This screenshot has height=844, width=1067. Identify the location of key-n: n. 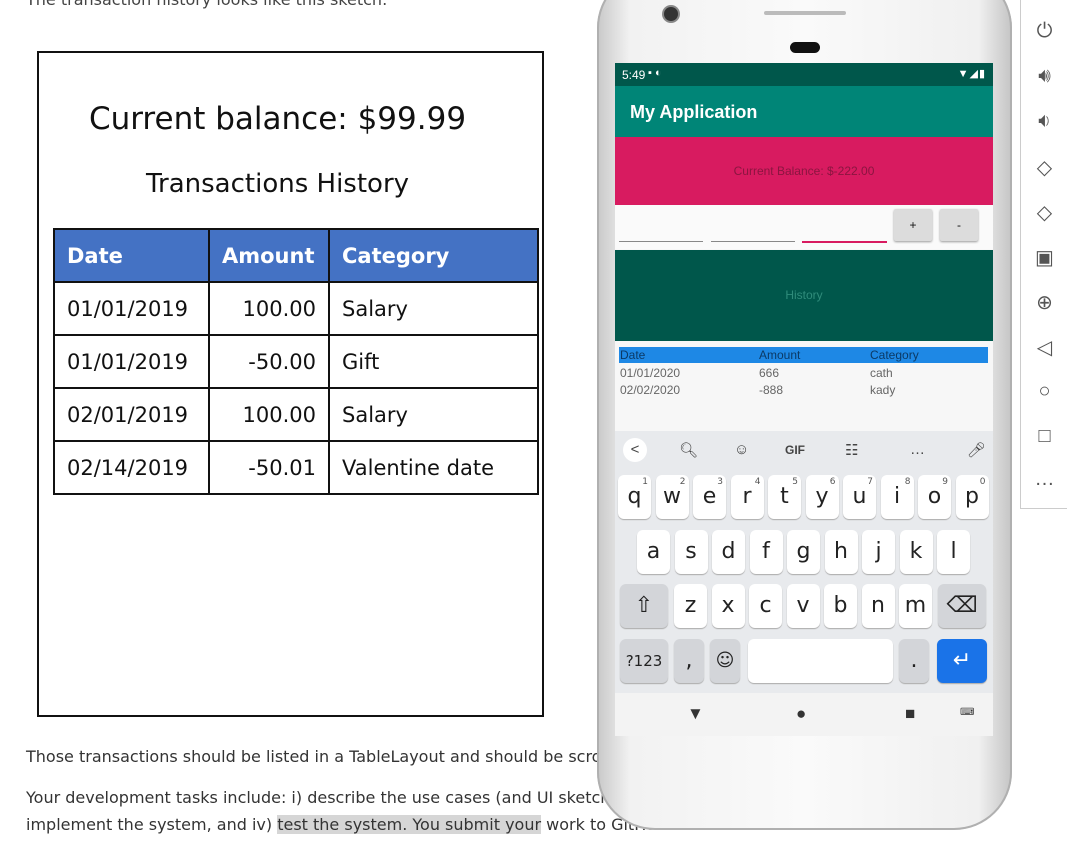
(878, 606).